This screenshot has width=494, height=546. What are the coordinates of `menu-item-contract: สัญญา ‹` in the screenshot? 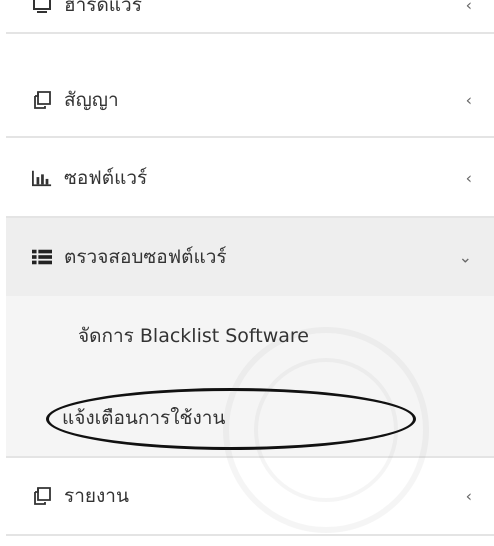 It's located at (250, 101).